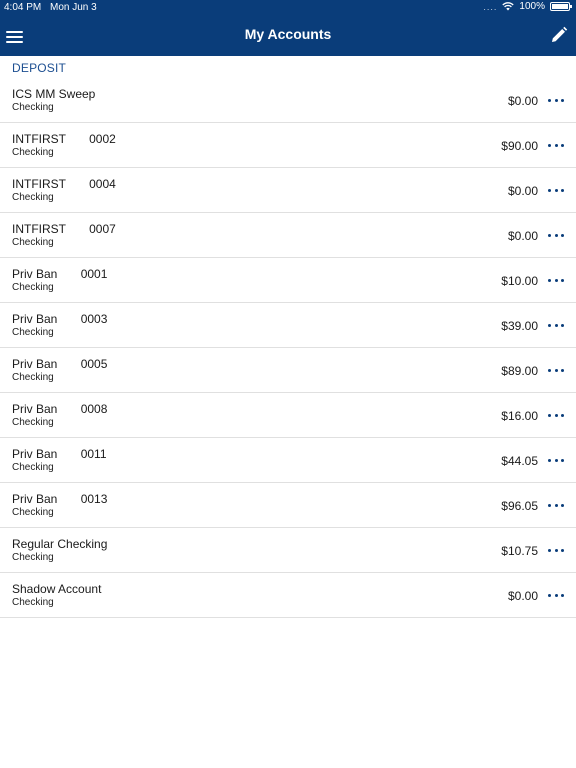 This screenshot has width=576, height=768. I want to click on account-row: Shadow Account Checking $0.00, so click(288, 595).